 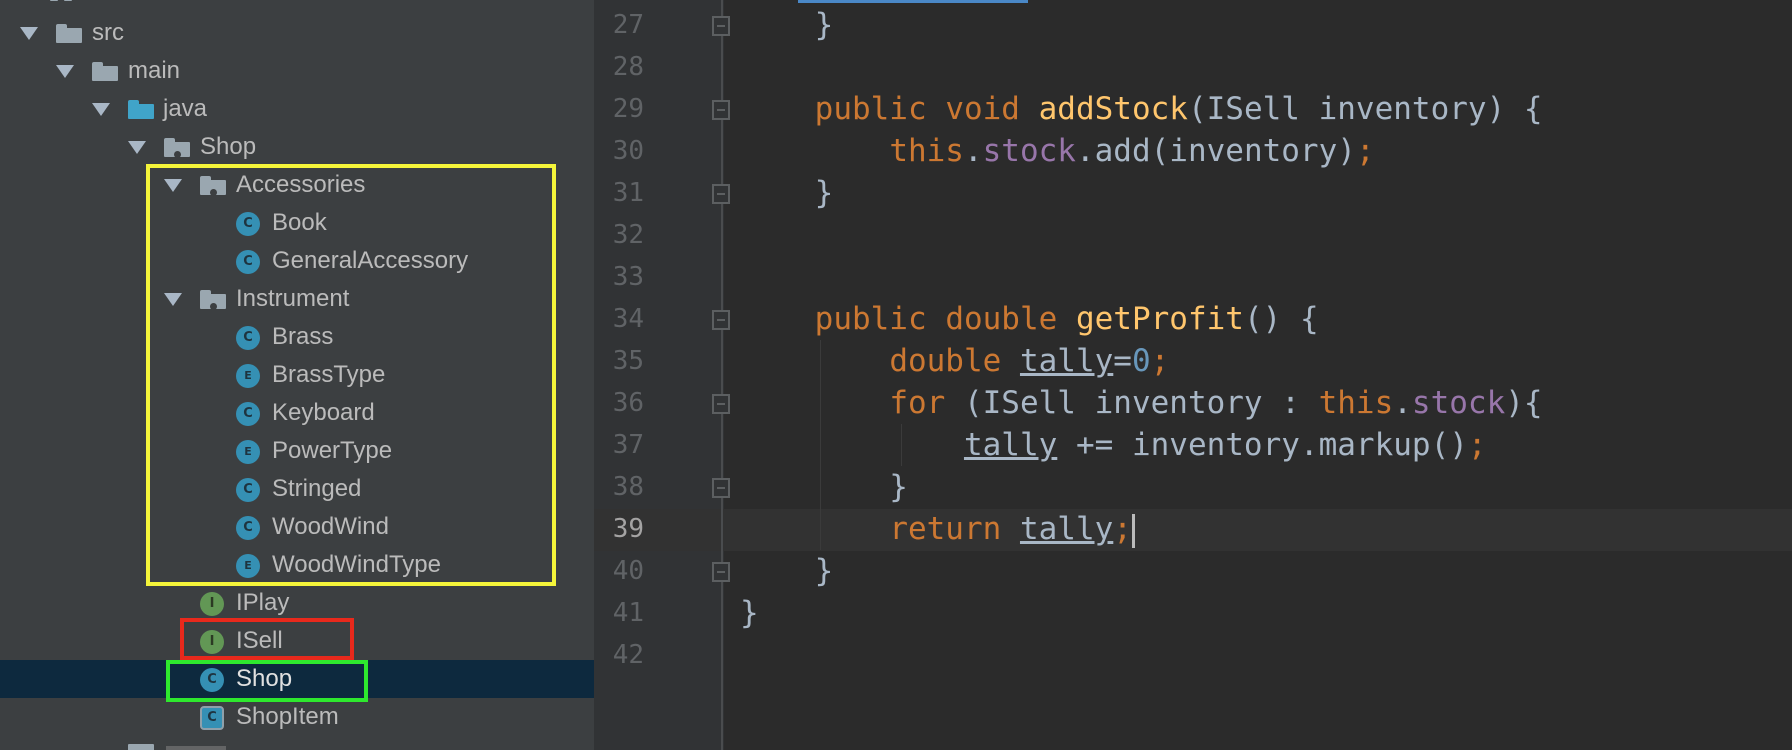 What do you see at coordinates (628, 235) in the screenshot?
I see `line-number: 32` at bounding box center [628, 235].